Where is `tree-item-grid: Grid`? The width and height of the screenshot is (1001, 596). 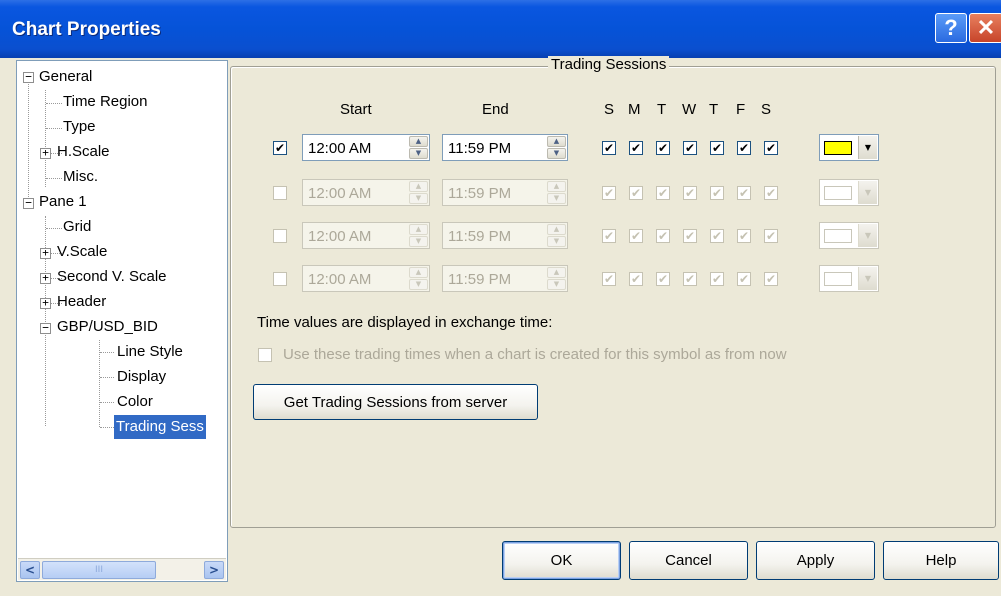 tree-item-grid: Grid is located at coordinates (77, 227).